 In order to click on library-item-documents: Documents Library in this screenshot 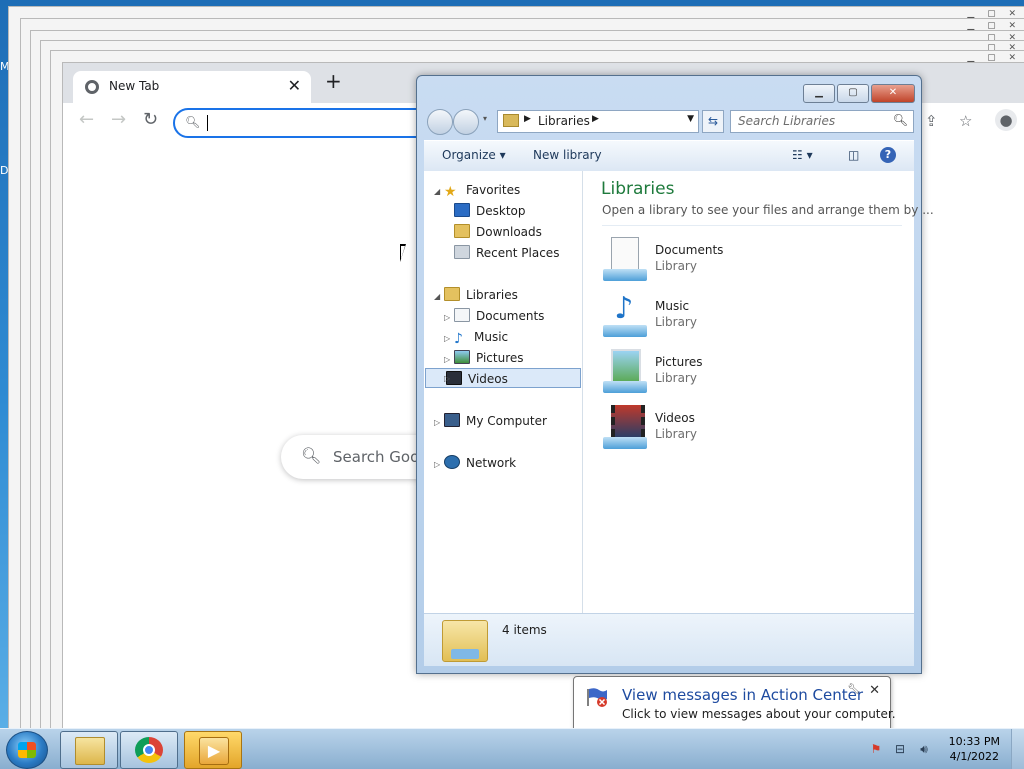, I will do `click(741, 259)`.